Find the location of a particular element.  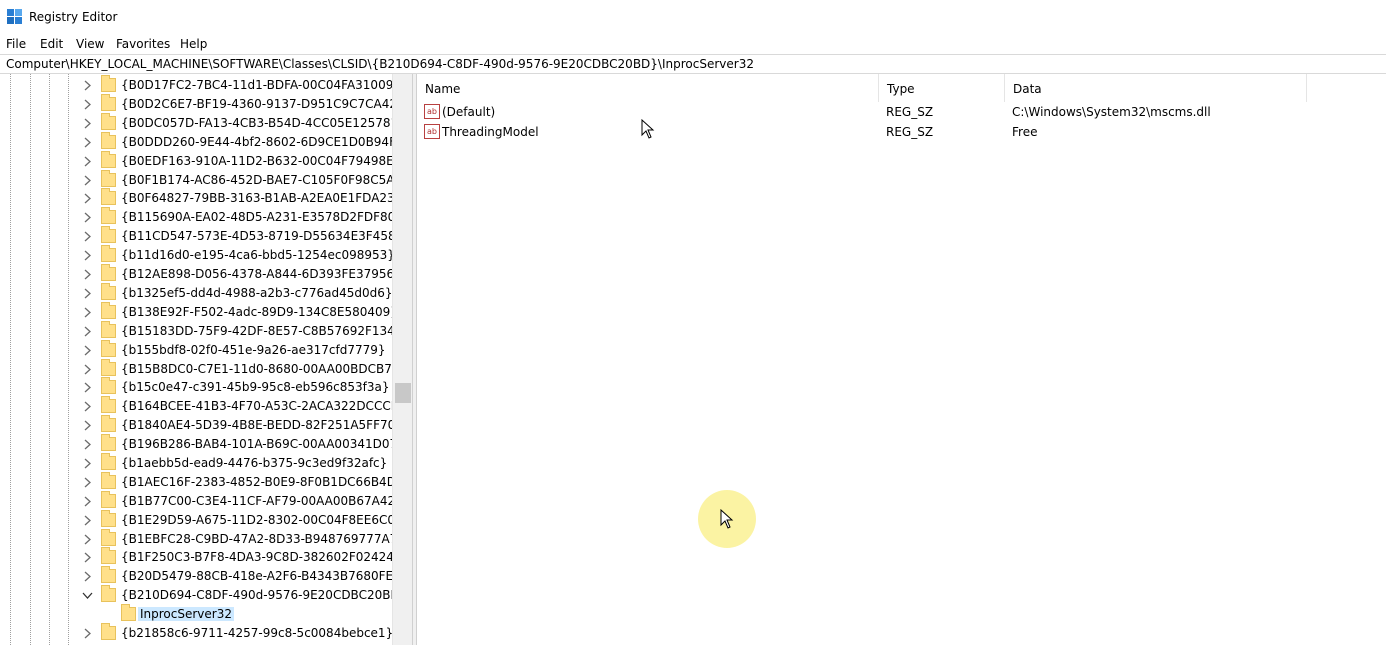

tree-item: {B12AE898-D056-4378-A844-6D393FE37956} is located at coordinates (201, 274).